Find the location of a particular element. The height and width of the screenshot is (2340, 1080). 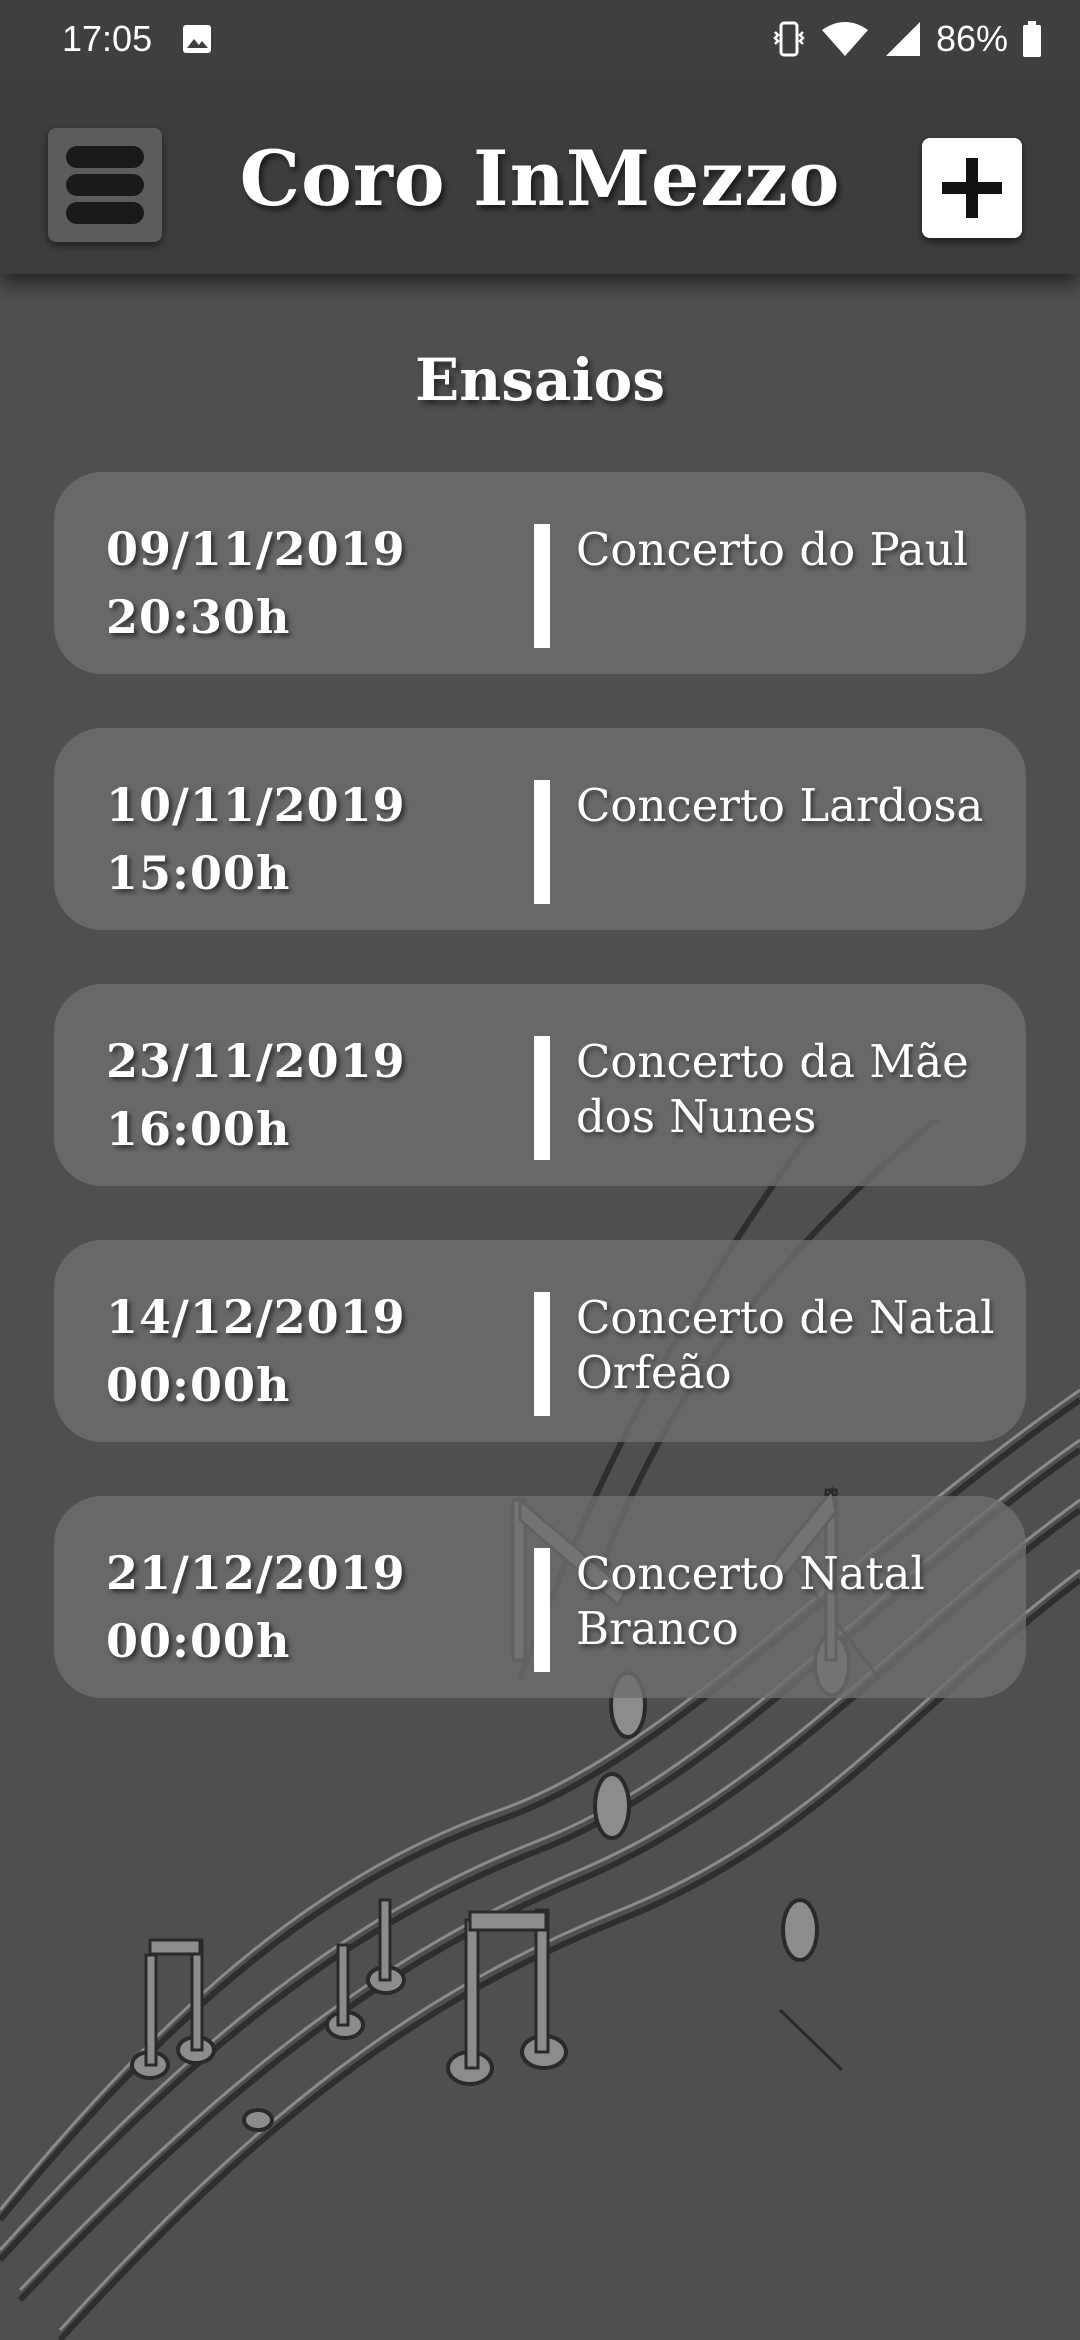

section-title: Ensaios is located at coordinates (540, 380).